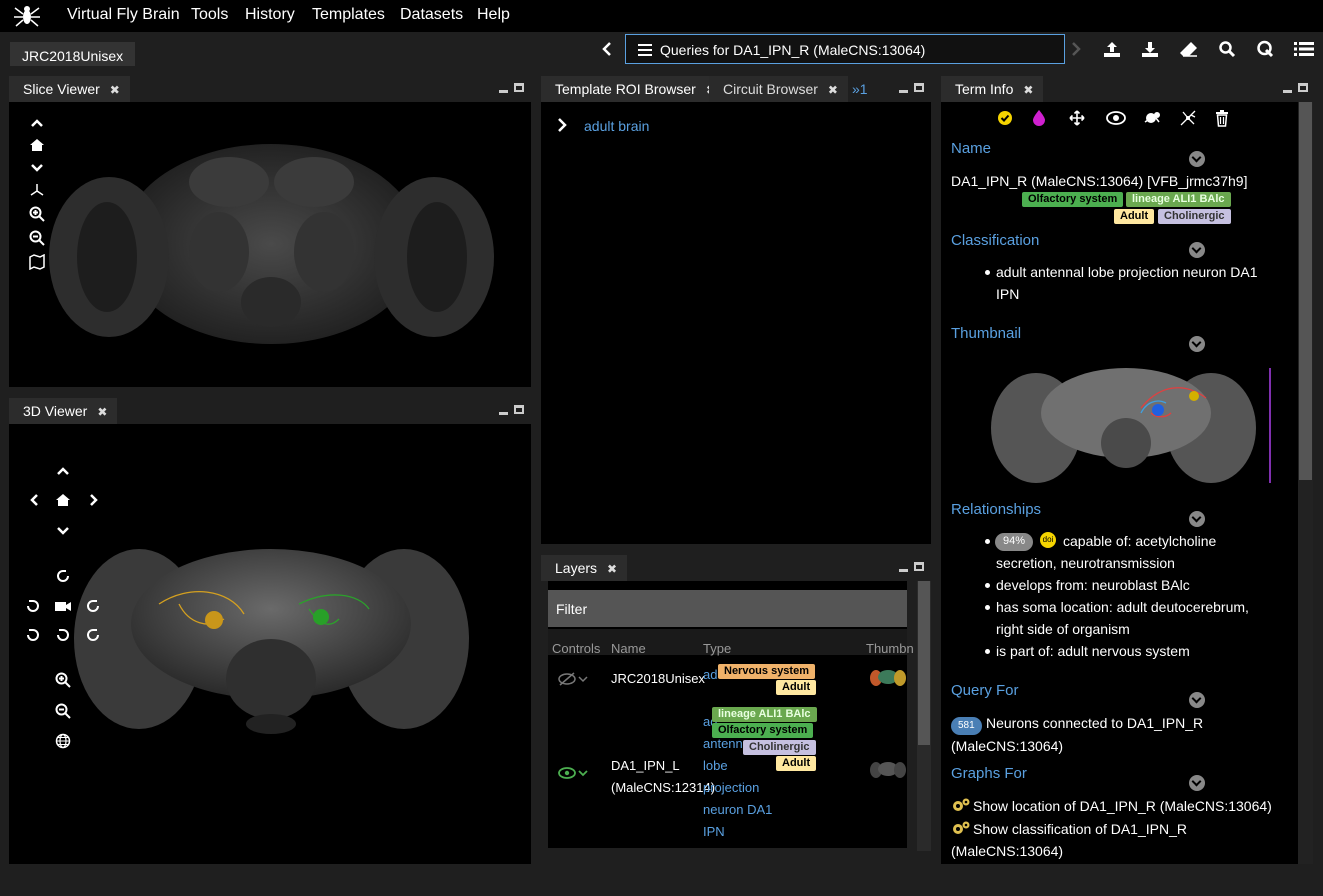 The height and width of the screenshot is (896, 1323). Describe the element at coordinates (33, 635) in the screenshot. I see `rotate-ccw-icon` at that location.